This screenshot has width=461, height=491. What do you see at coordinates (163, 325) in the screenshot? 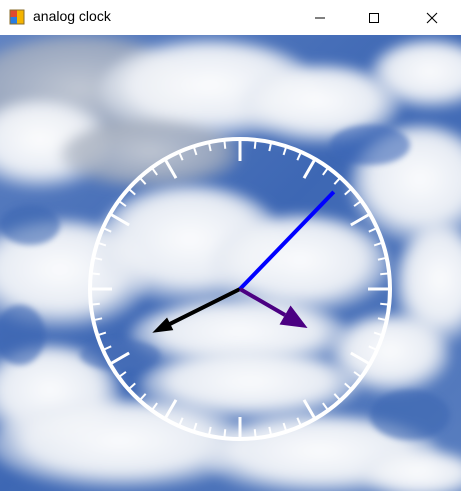
I see `hour-hand-arrowhead` at bounding box center [163, 325].